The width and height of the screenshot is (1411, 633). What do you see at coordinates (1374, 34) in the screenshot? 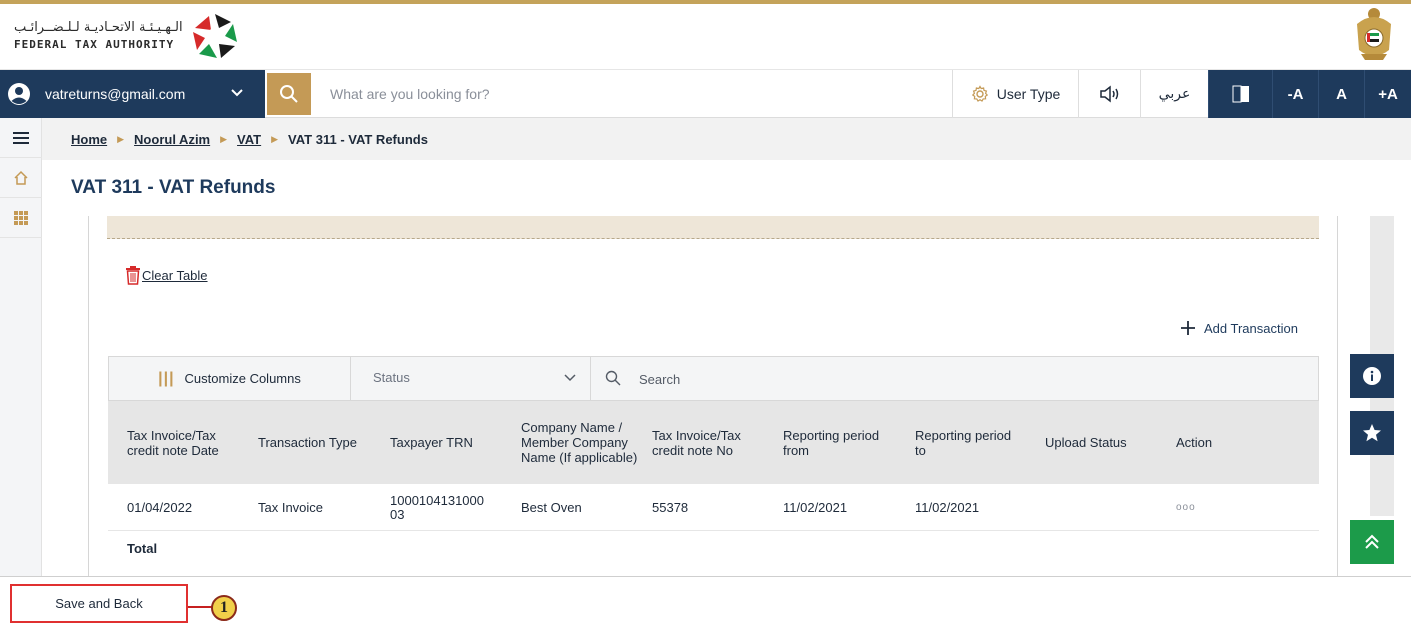
I see `uae-emblem-icon` at bounding box center [1374, 34].